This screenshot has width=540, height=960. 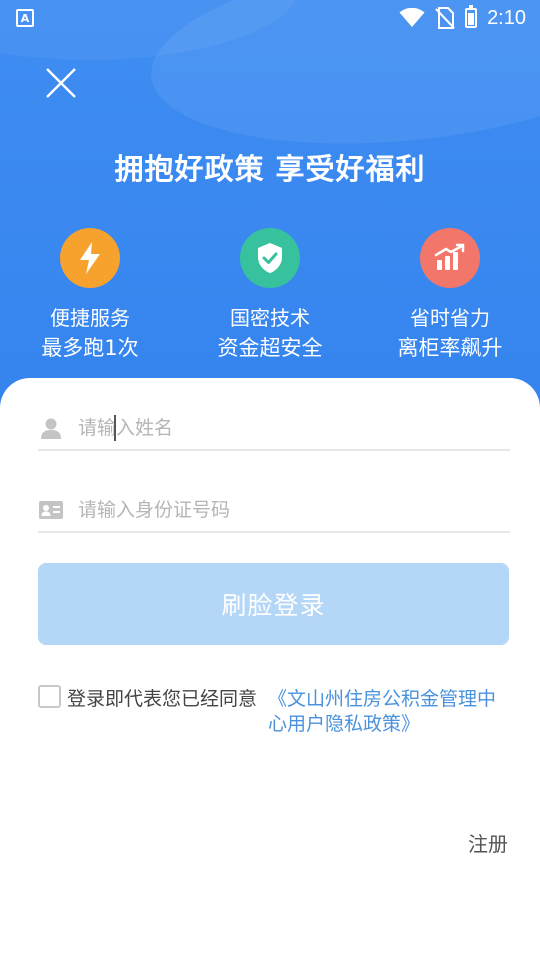 I want to click on chart-growth-icon, so click(x=449, y=256).